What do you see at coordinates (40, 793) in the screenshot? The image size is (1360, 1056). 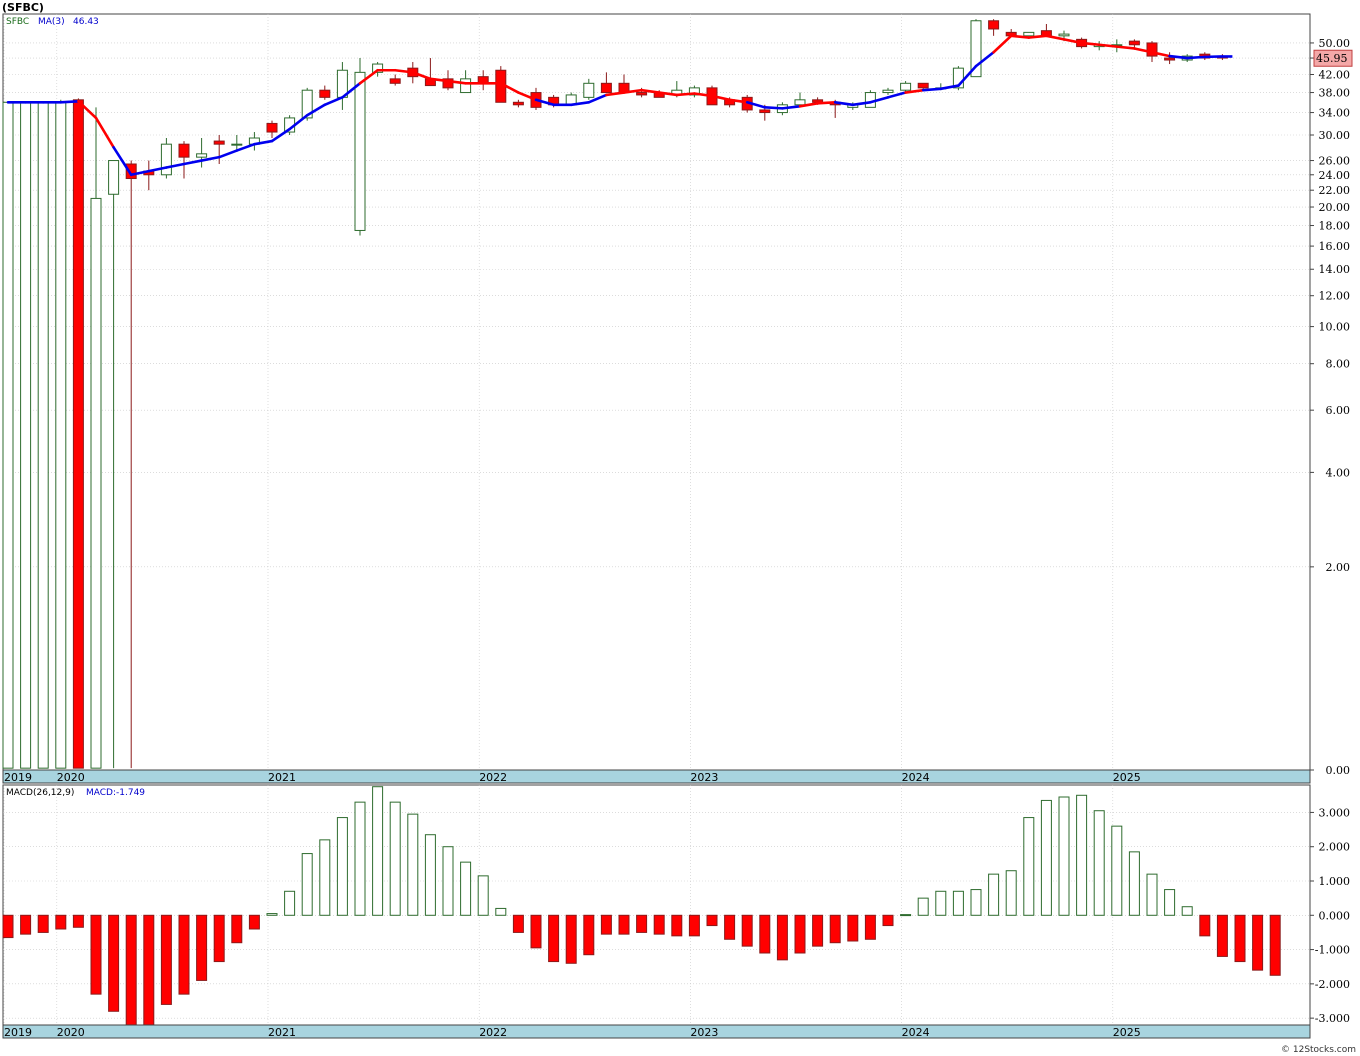 I see `macd-indicator-label: MACD(26,12,9)` at bounding box center [40, 793].